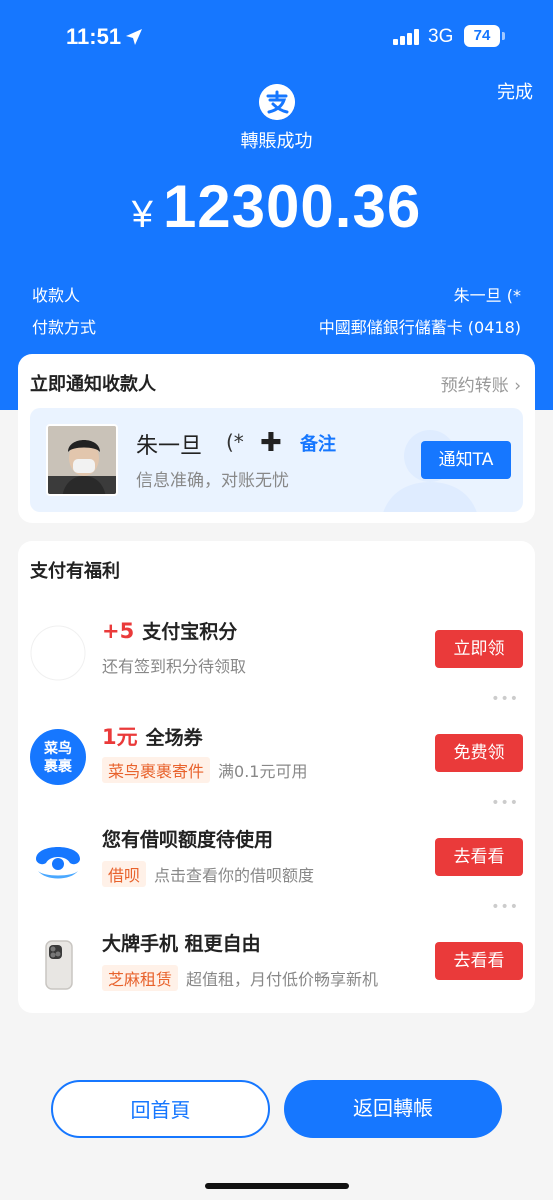  Describe the element at coordinates (517, 386) in the screenshot. I see `chevron-right-icon: ›` at that location.